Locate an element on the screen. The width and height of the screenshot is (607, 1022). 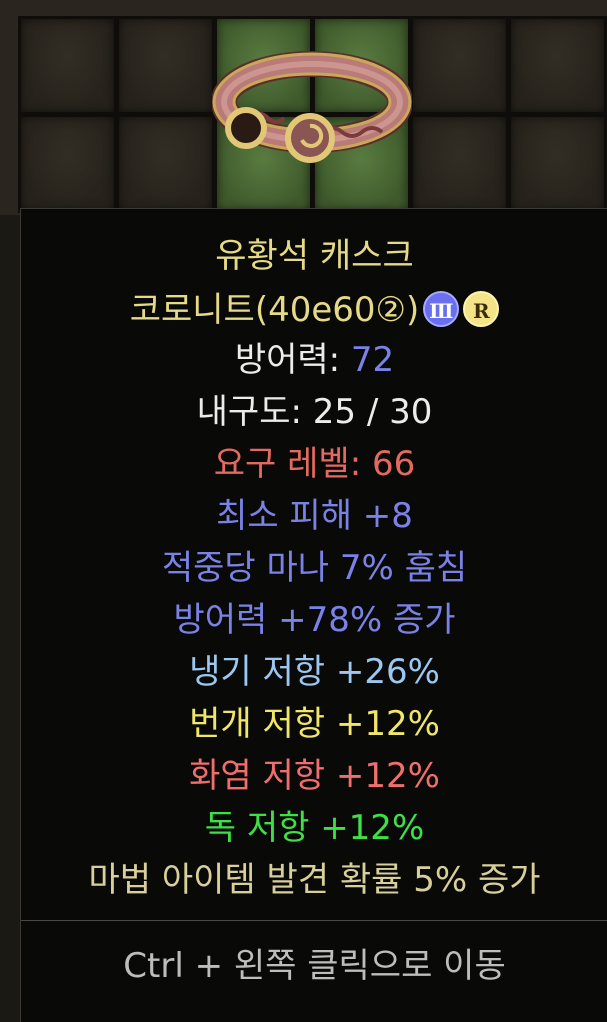
rune-badge-icon: R is located at coordinates (481, 308).